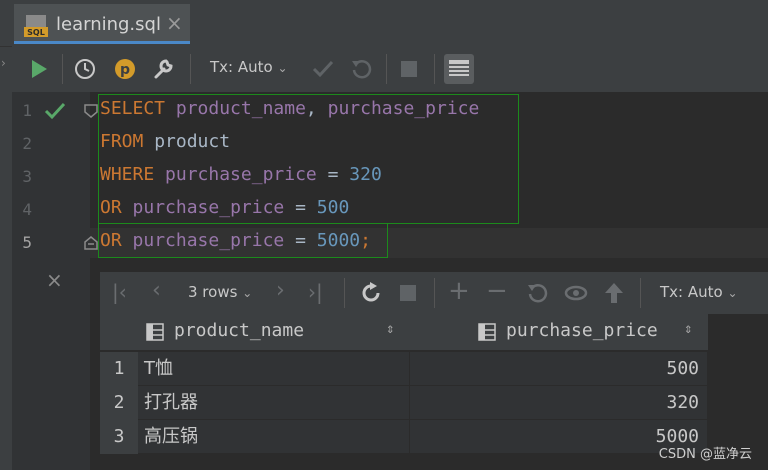 This screenshot has width=768, height=470. I want to click on line-number: 2, so click(27, 143).